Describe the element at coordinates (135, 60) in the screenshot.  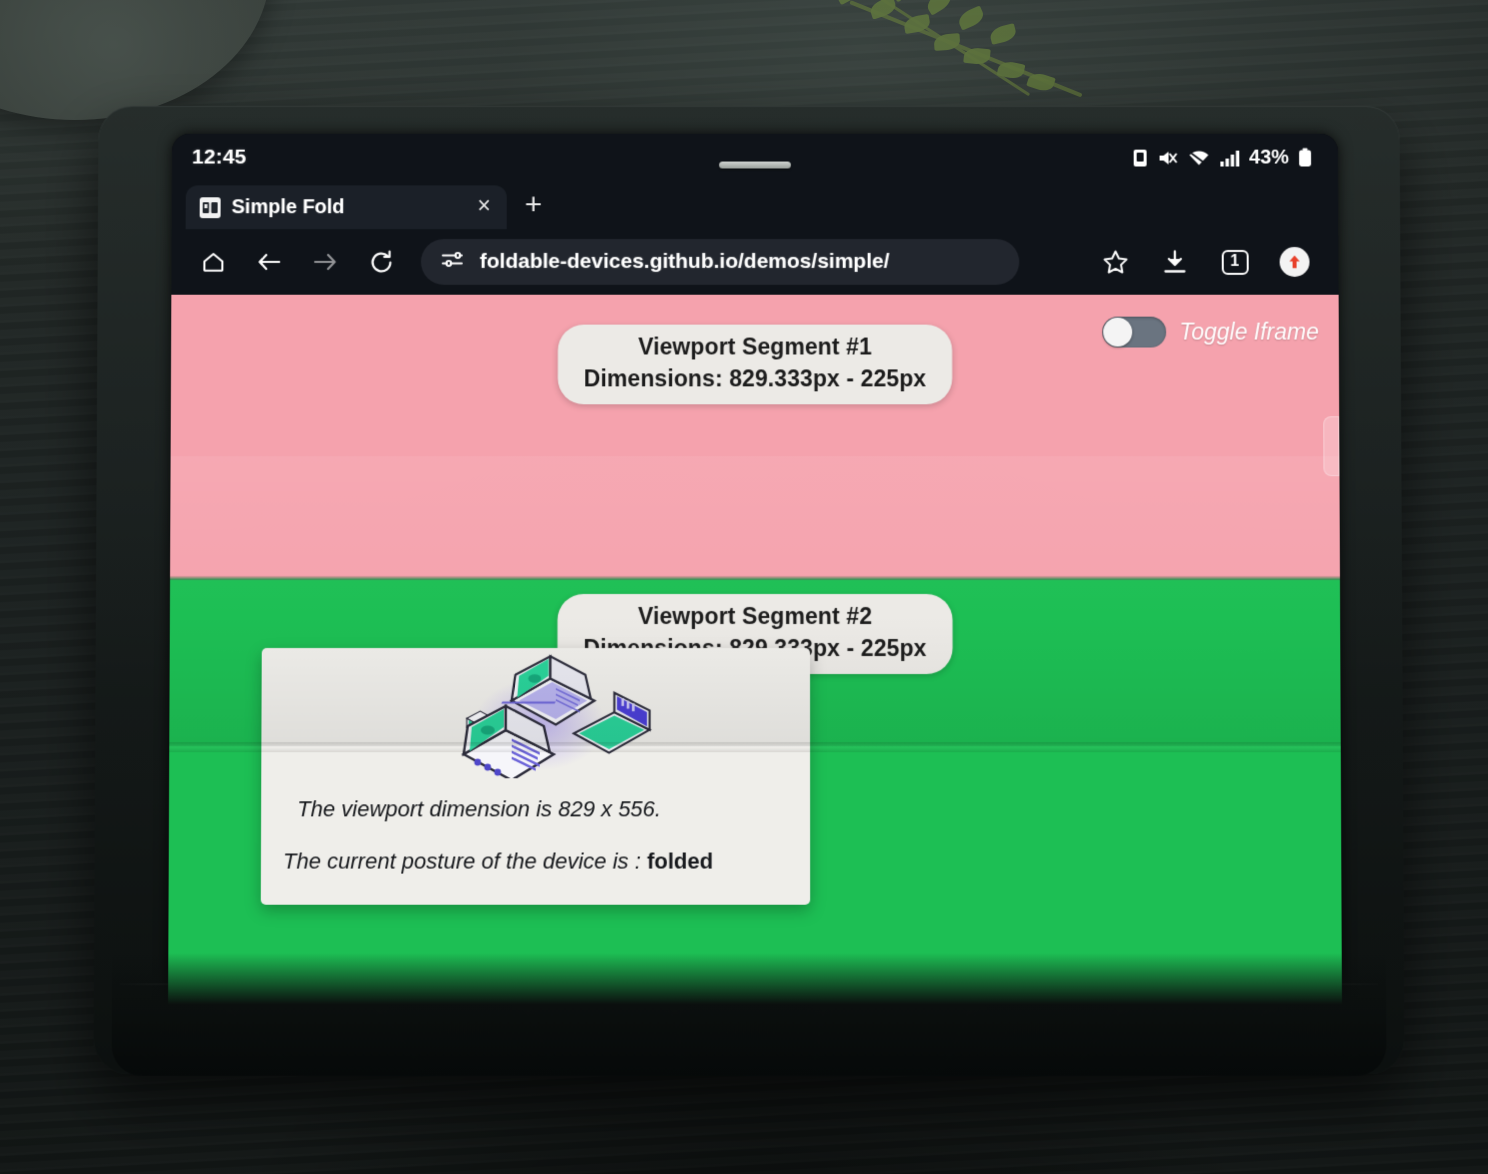
I see `planter-object` at that location.